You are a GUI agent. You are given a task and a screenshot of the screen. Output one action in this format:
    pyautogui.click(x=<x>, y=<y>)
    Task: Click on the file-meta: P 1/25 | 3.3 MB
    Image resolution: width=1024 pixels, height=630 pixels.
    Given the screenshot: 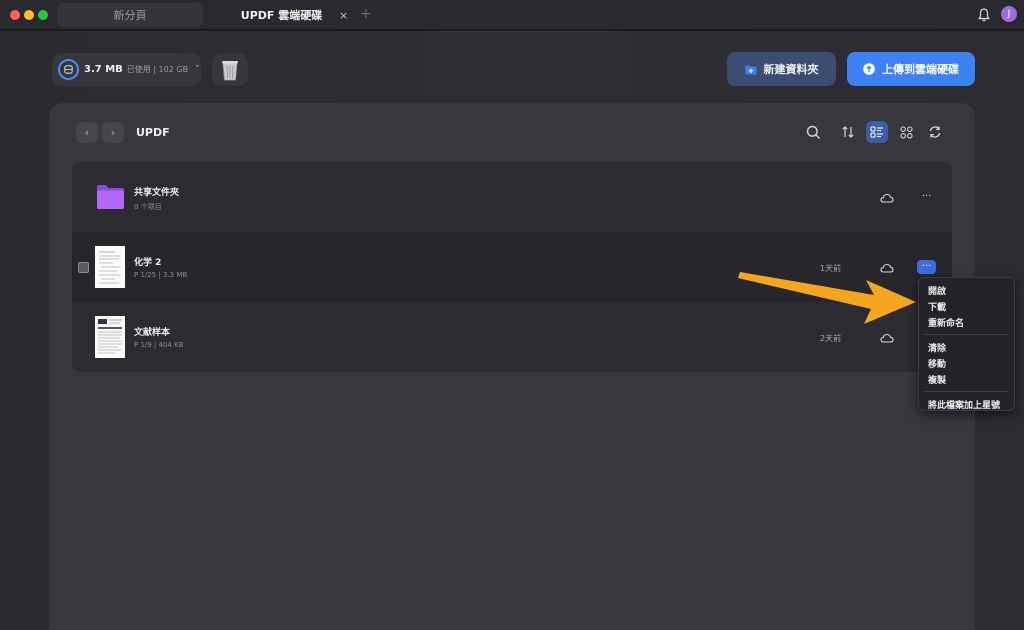 What is the action you would take?
    pyautogui.click(x=161, y=275)
    